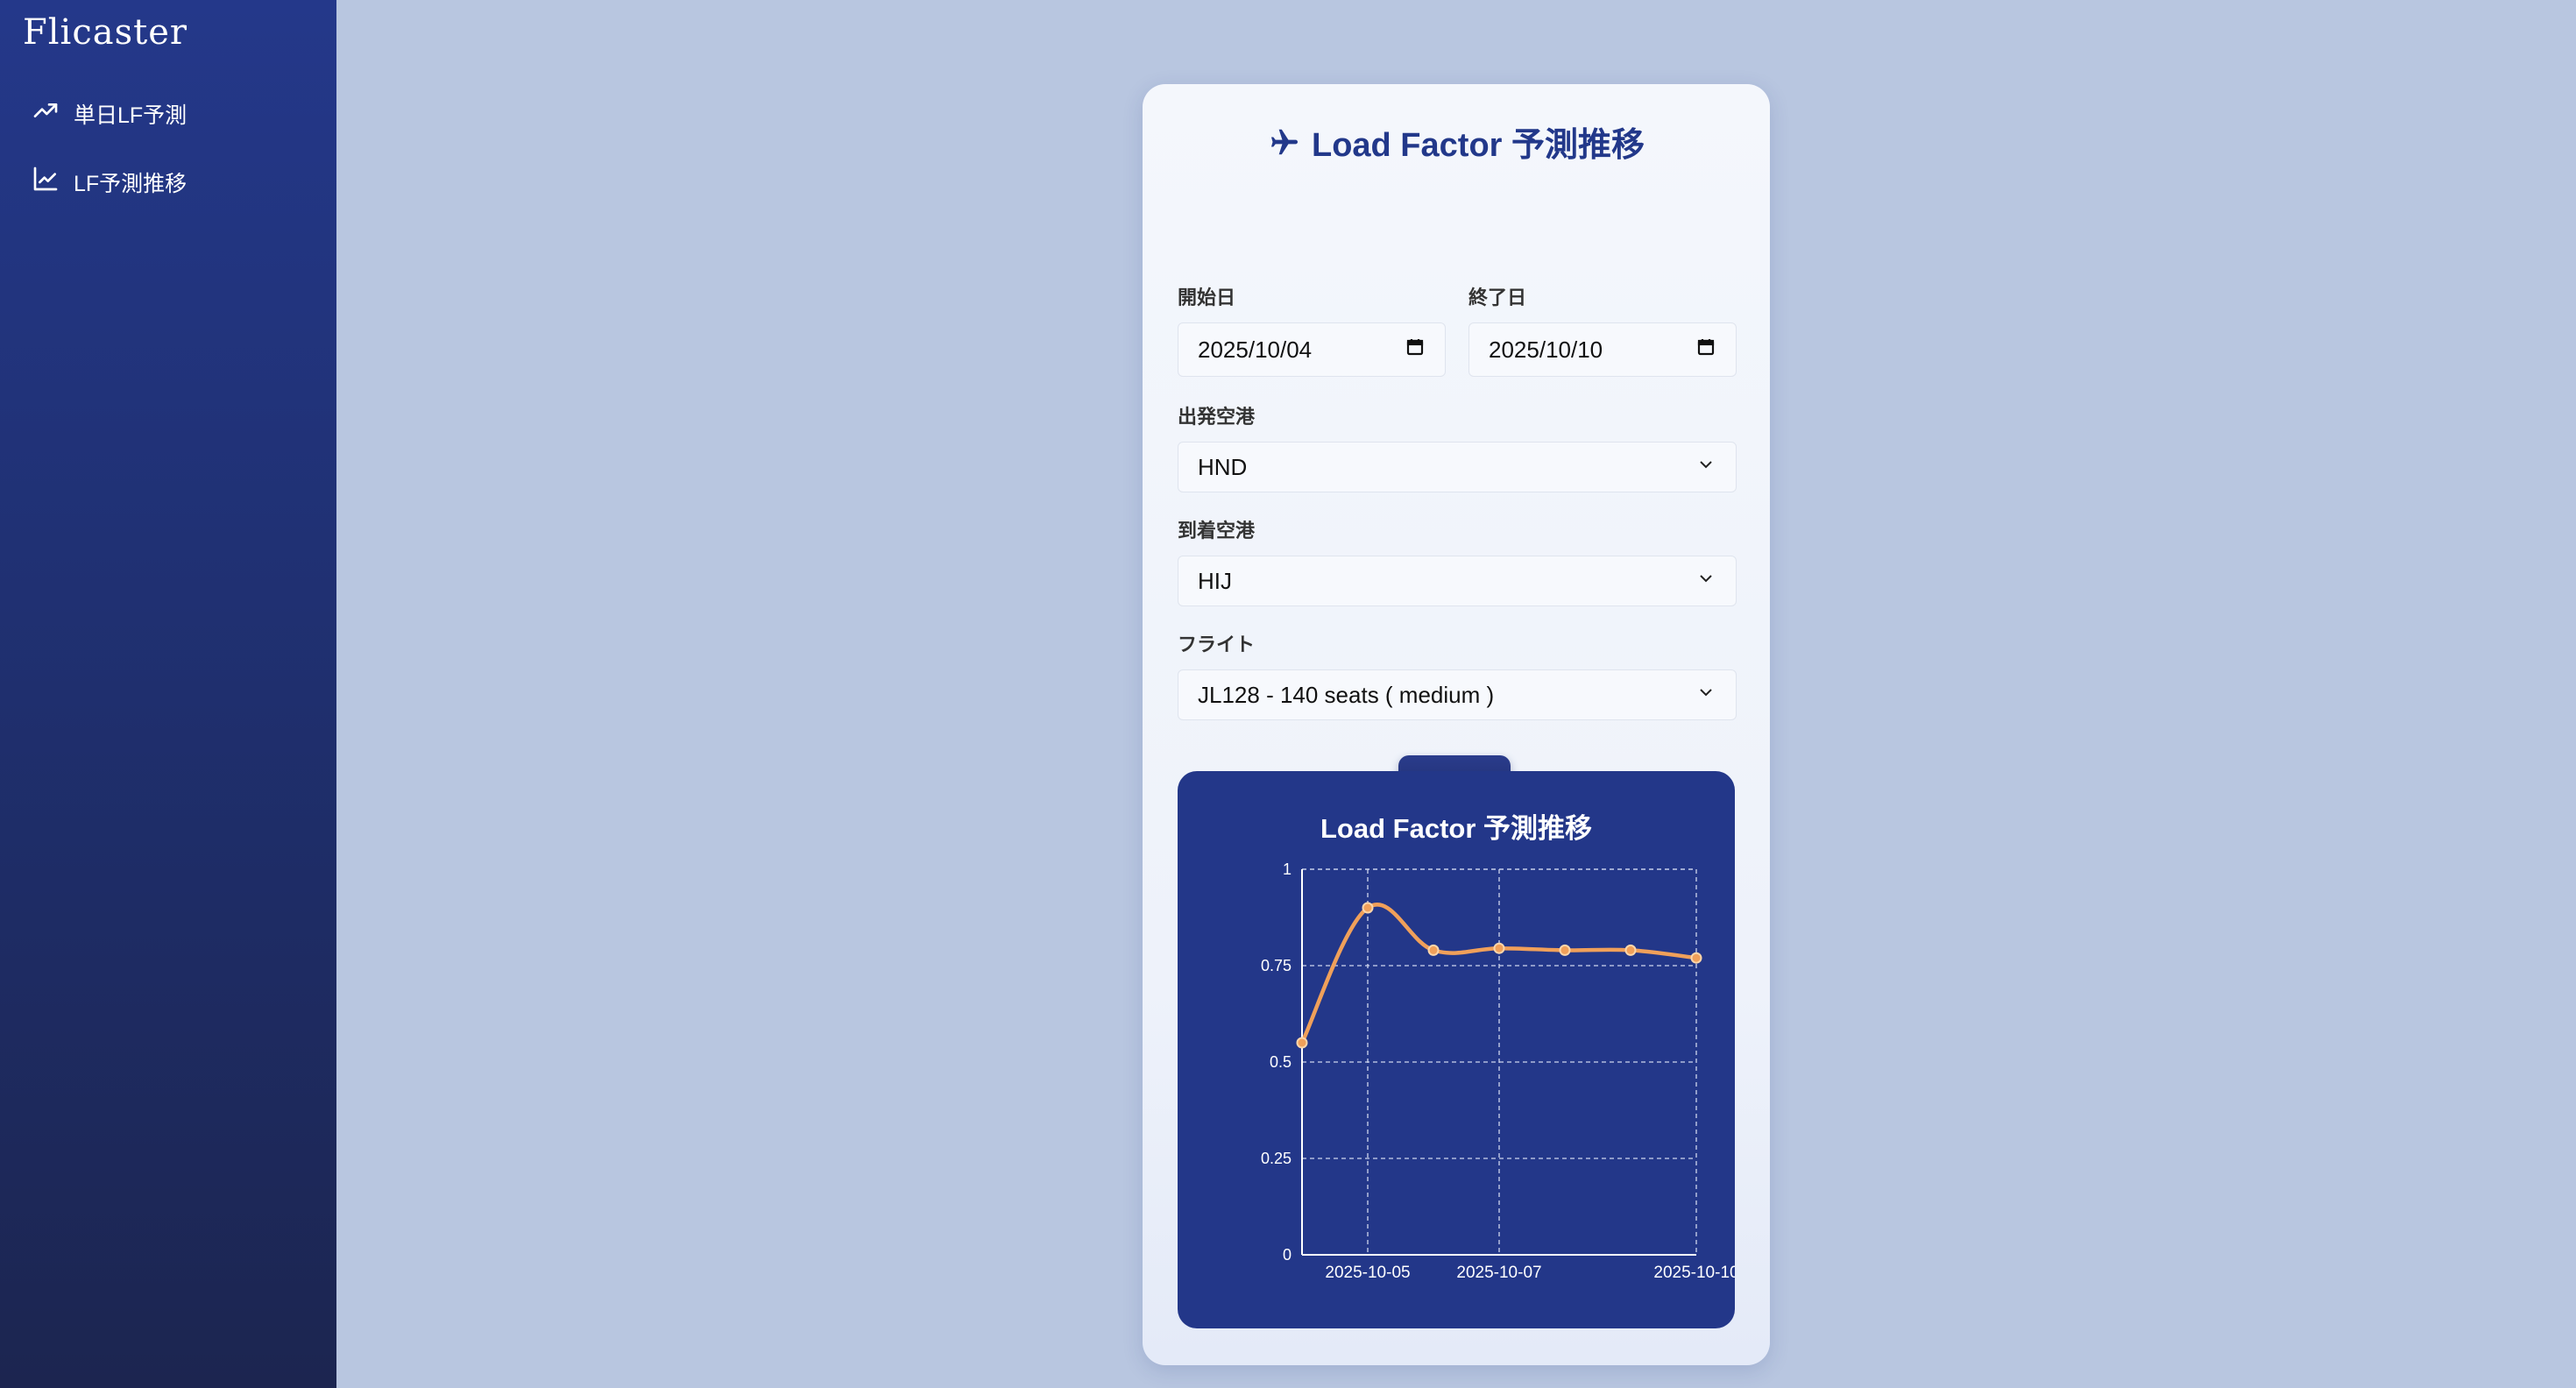  Describe the element at coordinates (1457, 581) in the screenshot. I see `arrival-select: HIJ` at that location.